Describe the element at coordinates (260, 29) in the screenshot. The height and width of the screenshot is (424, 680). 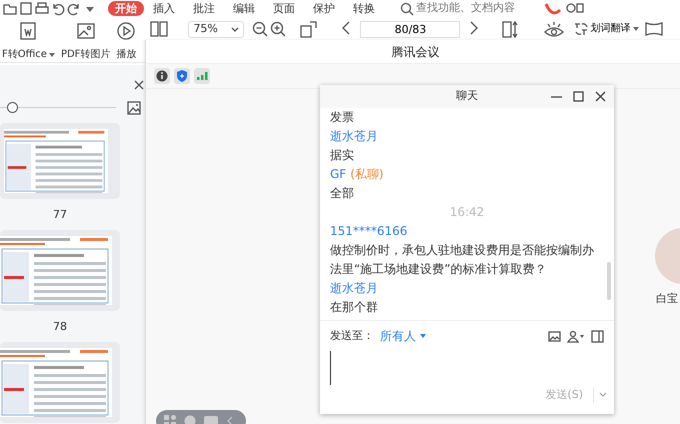
I see `zoom-out-icon` at that location.